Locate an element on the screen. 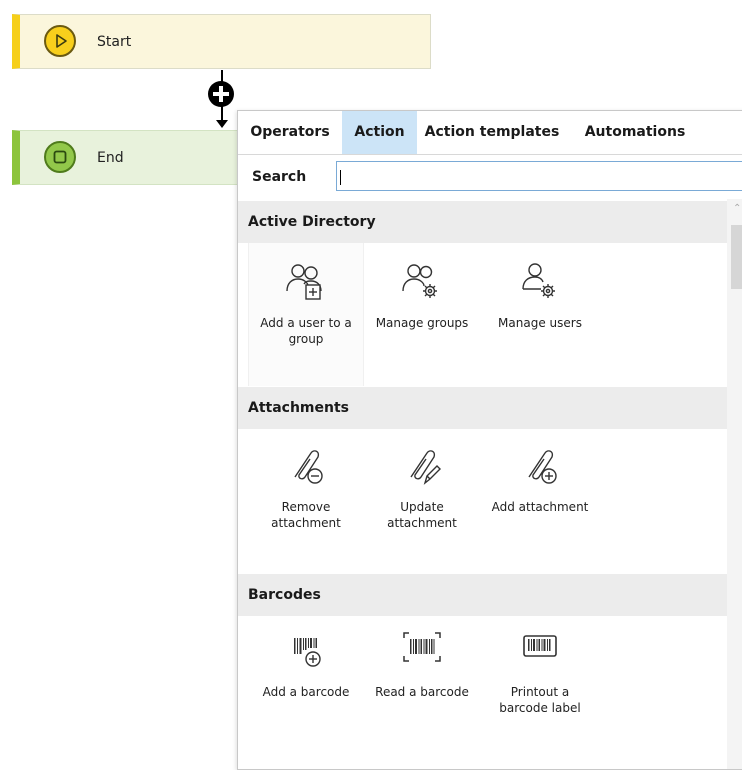 This screenshot has width=742, height=770. action-add-attachment: Add attachment is located at coordinates (540, 500).